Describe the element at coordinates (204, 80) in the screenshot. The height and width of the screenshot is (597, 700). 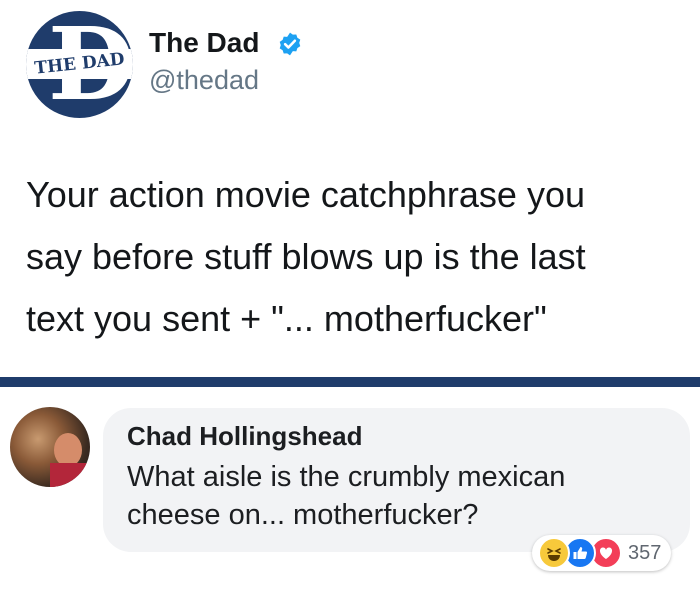
I see `user-handle: @thedad` at that location.